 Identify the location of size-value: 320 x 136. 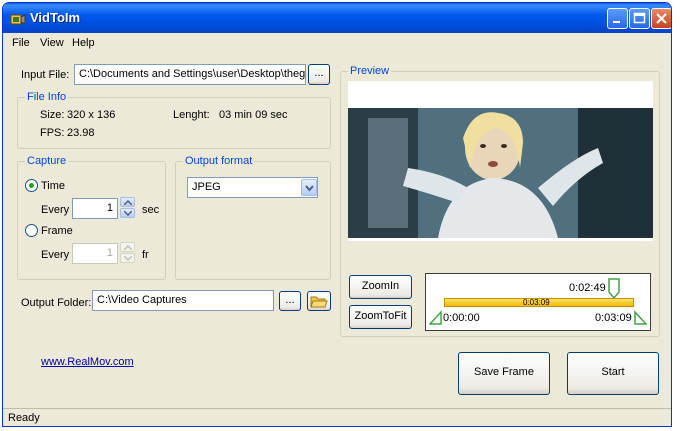
(91, 115).